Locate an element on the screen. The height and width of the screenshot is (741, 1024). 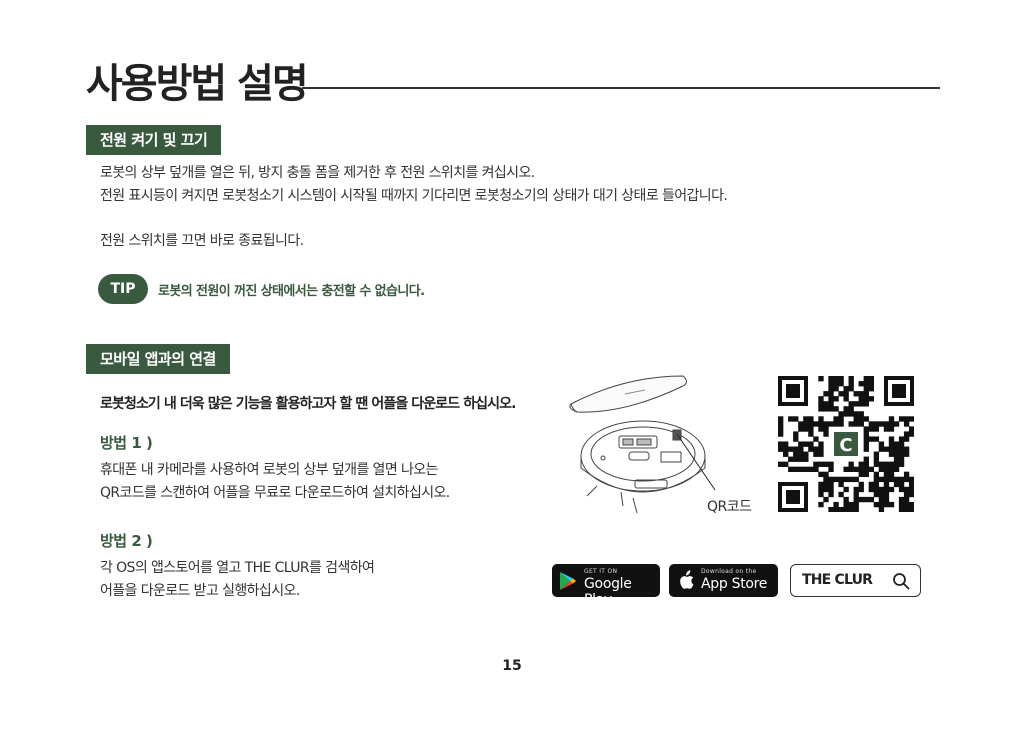
google-play-icon is located at coordinates (568, 581).